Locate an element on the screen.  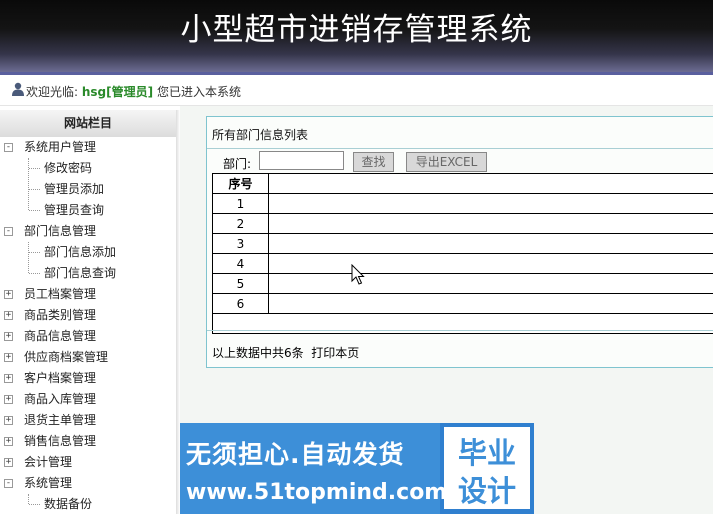
table-row: 1 is located at coordinates (463, 204).